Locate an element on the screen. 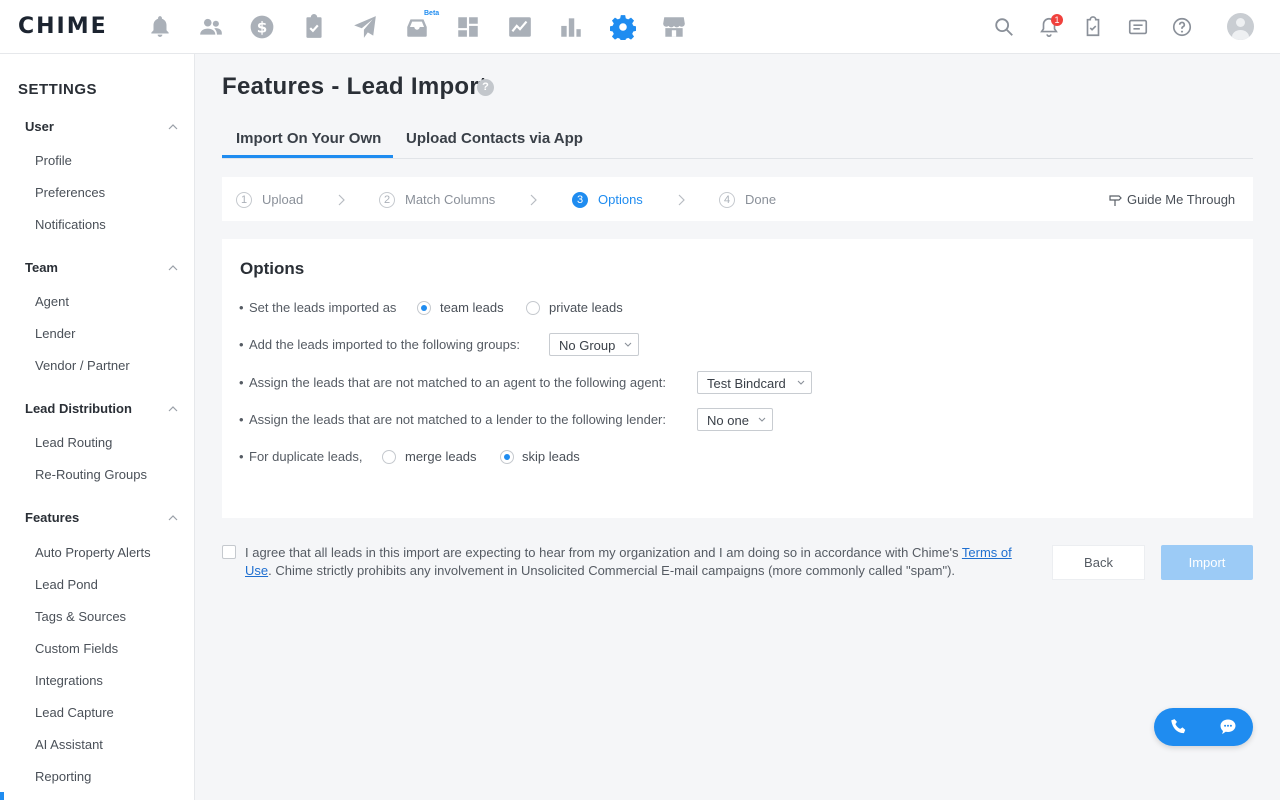  agent-select: Test Bindcard is located at coordinates (754, 382).